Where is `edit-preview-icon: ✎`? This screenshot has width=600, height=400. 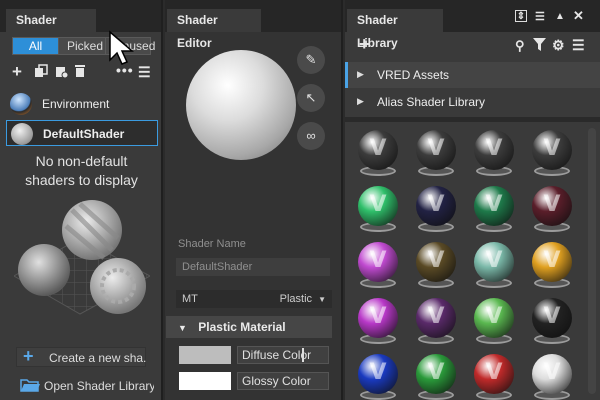 edit-preview-icon: ✎ is located at coordinates (311, 60).